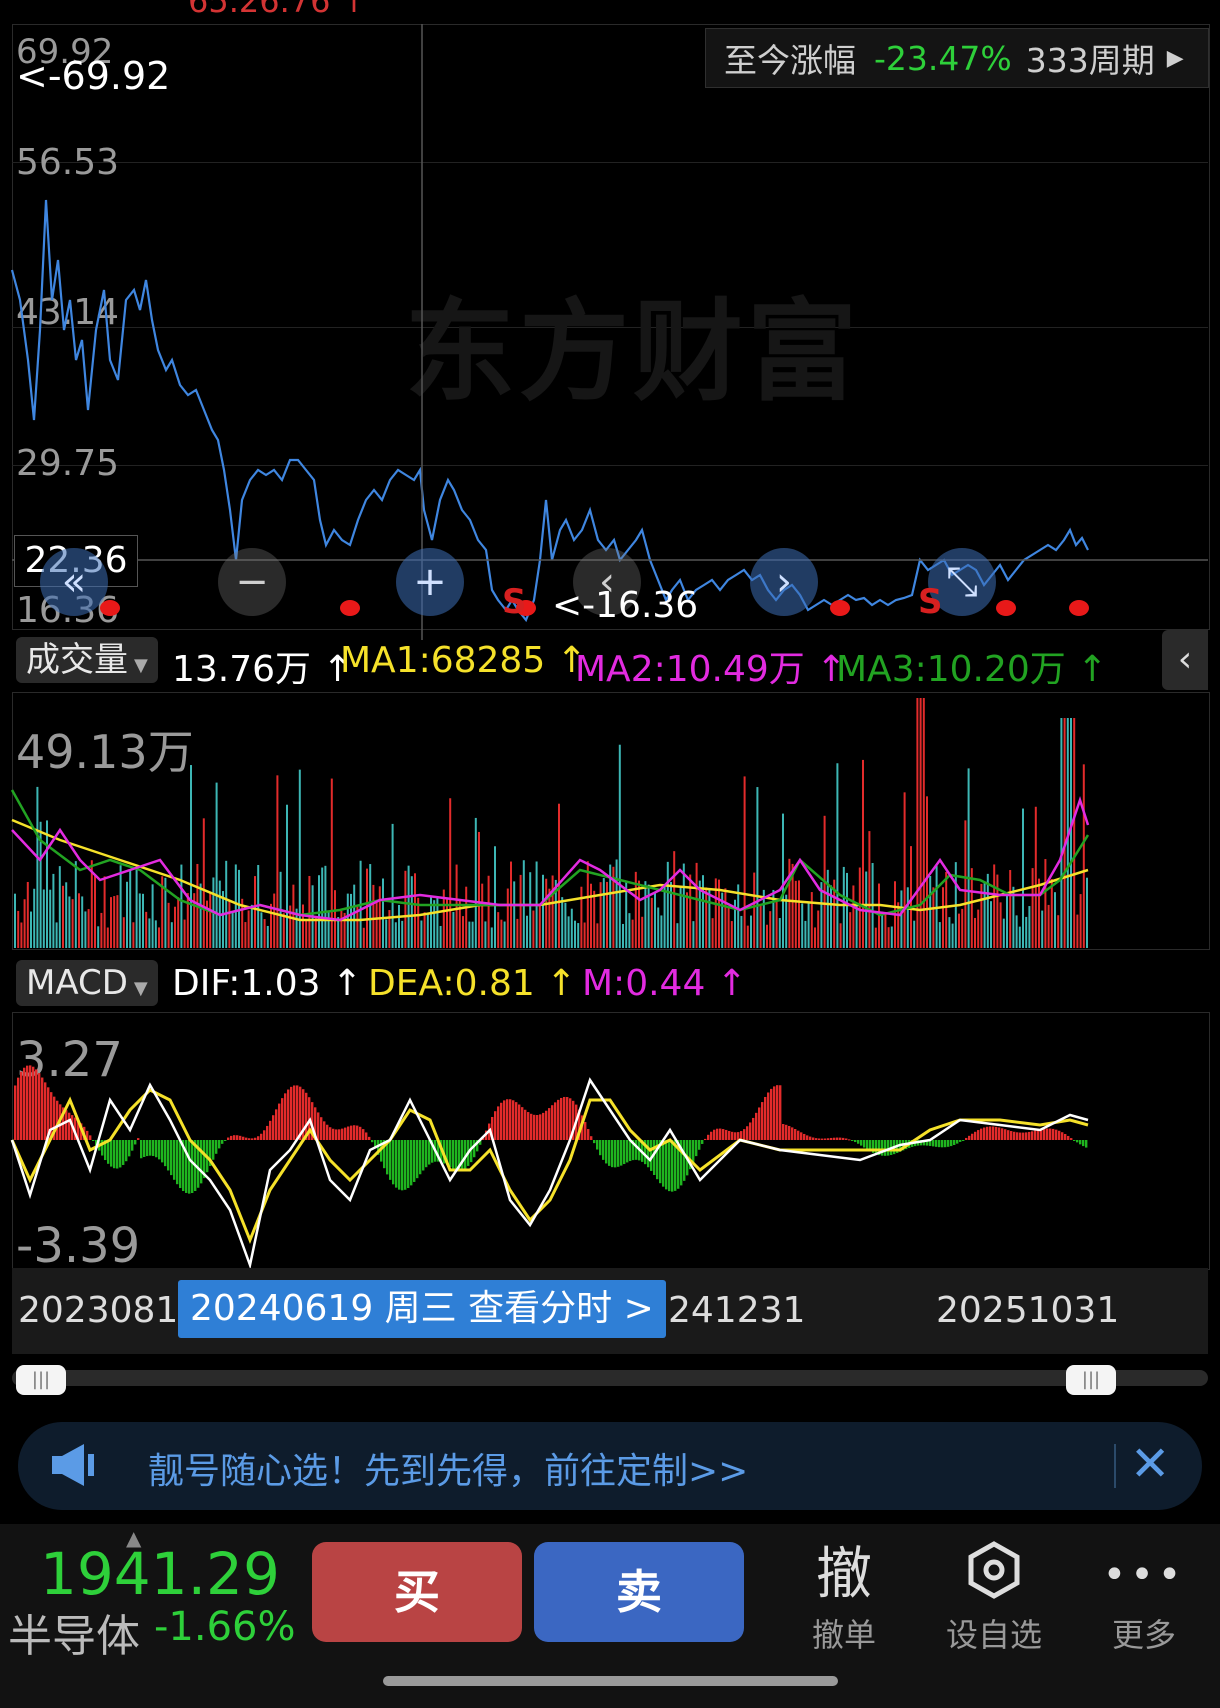  What do you see at coordinates (73, 1465) in the screenshot?
I see `megaphone-icon` at bounding box center [73, 1465].